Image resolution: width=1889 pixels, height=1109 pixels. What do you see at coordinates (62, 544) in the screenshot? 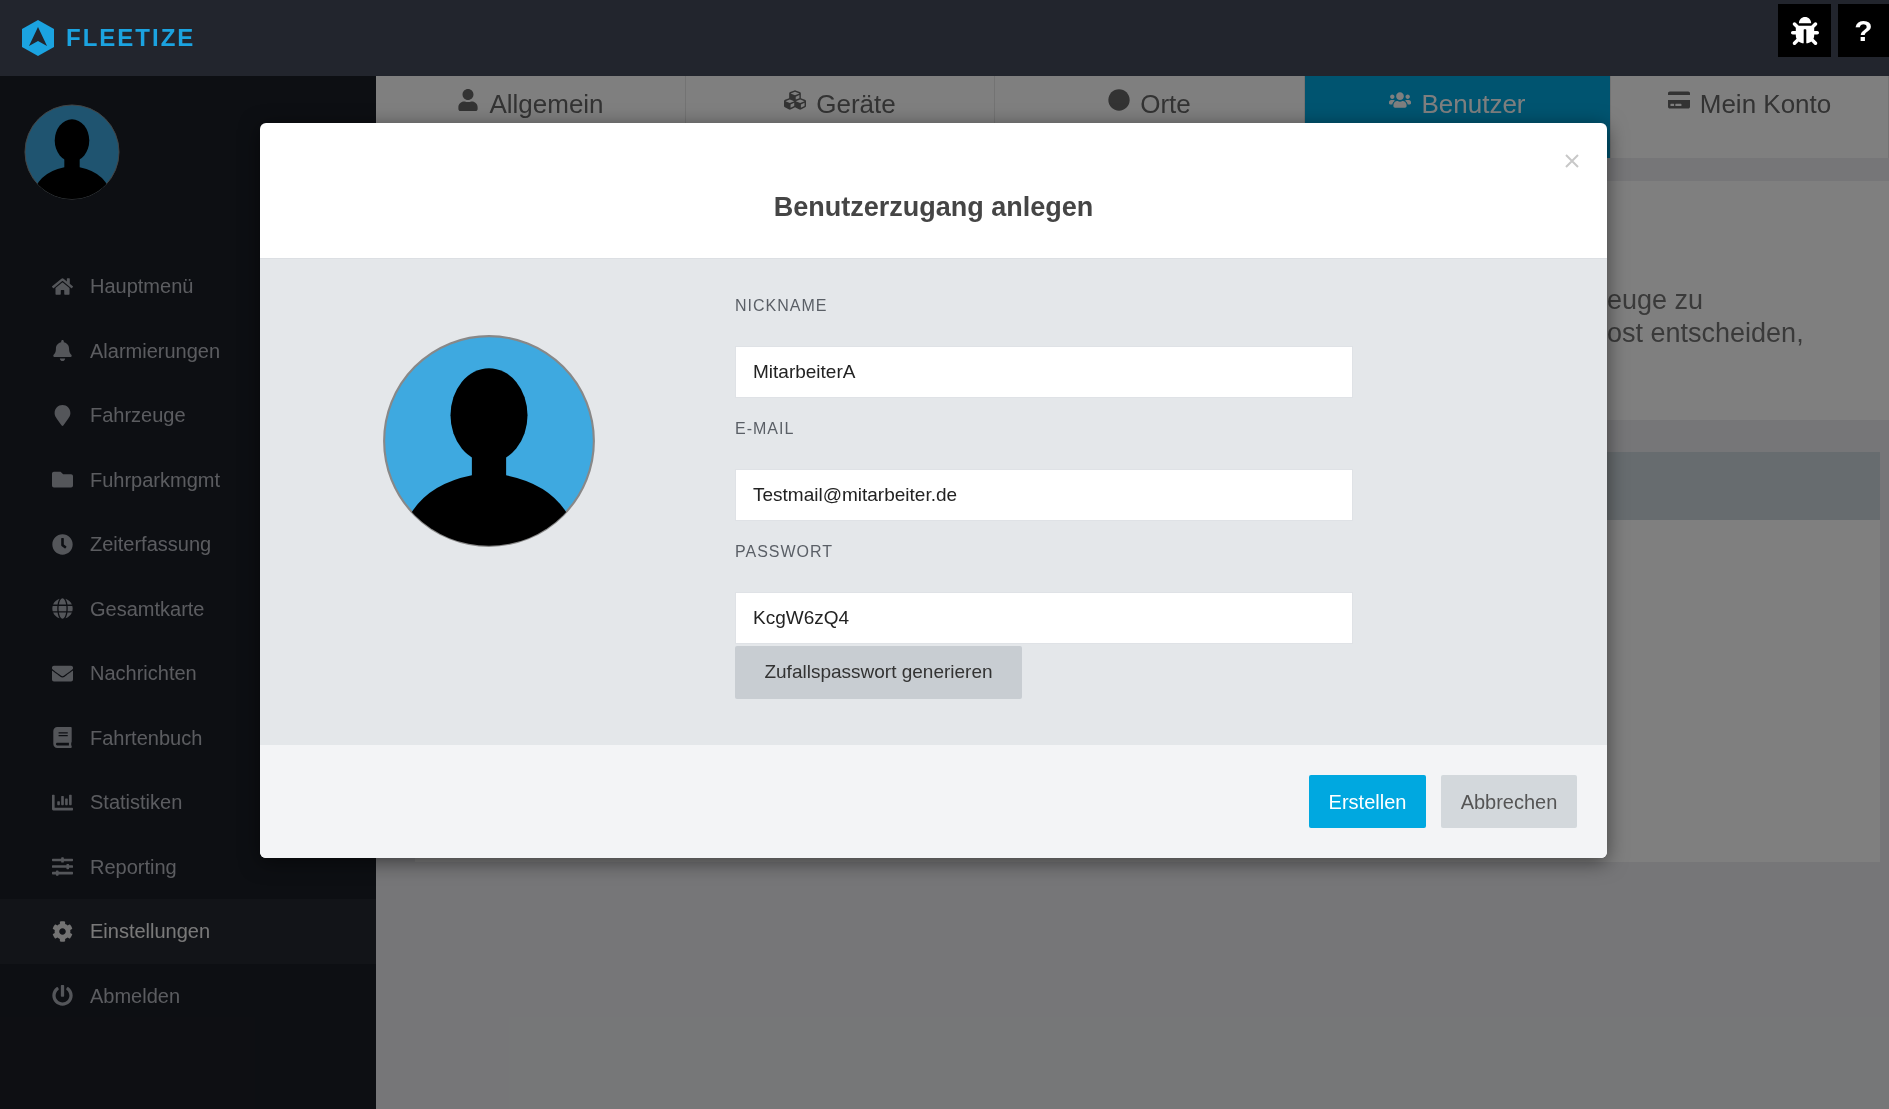
I see `clock-icon` at bounding box center [62, 544].